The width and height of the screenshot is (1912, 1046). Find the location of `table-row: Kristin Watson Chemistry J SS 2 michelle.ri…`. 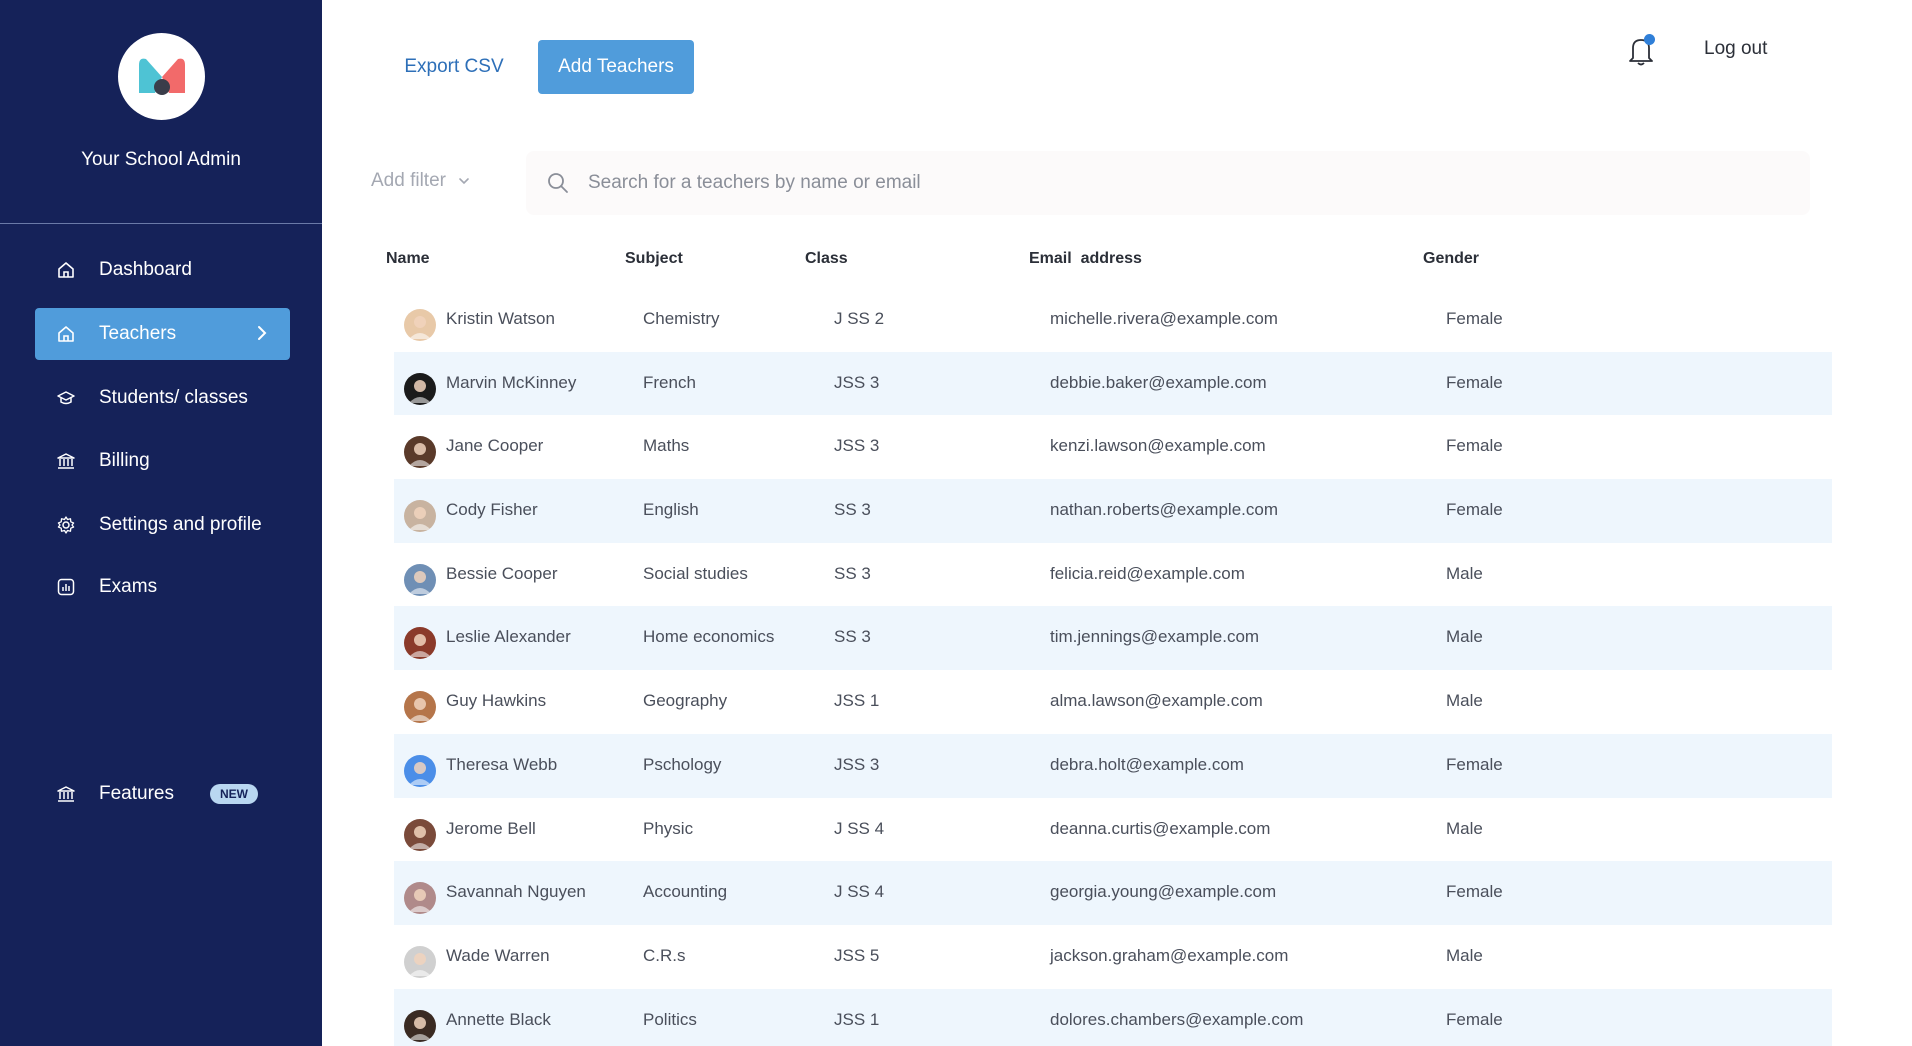

table-row: Kristin Watson Chemistry J SS 2 michelle.ri… is located at coordinates (1113, 320).